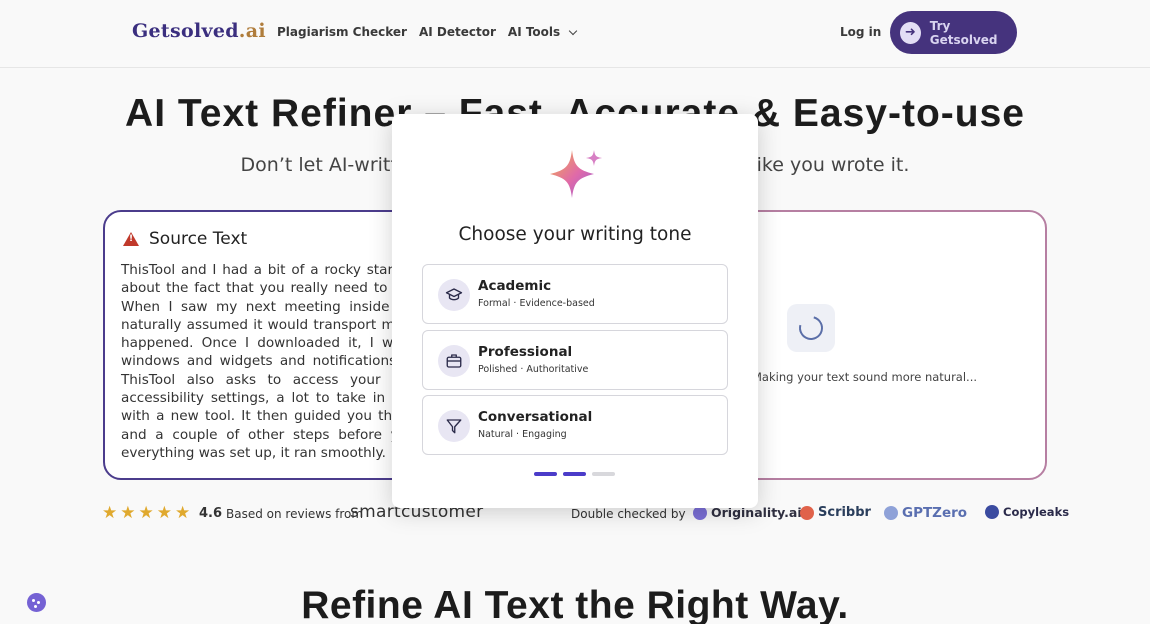  I want to click on nav-ai-tools: AI Tools, so click(542, 32).